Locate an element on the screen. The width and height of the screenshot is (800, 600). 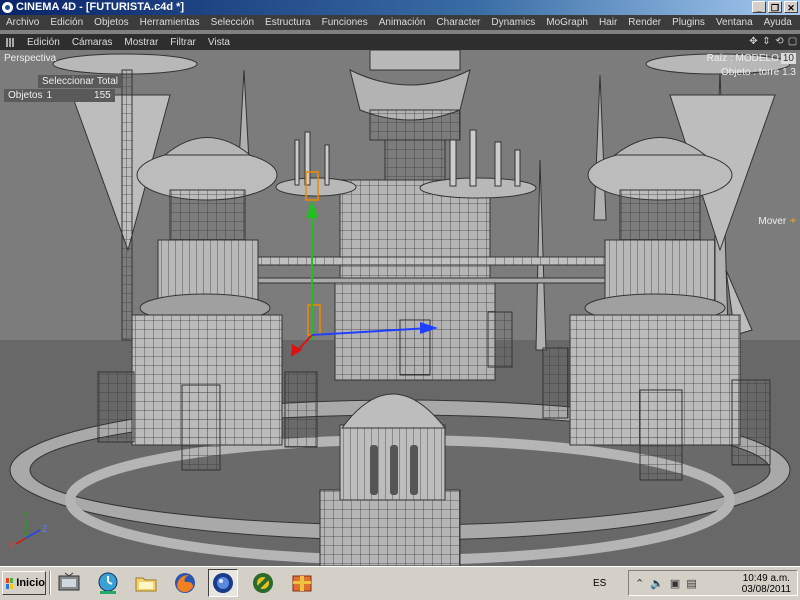
root-label: Raíz : MODELO is located at coordinates (742, 58).